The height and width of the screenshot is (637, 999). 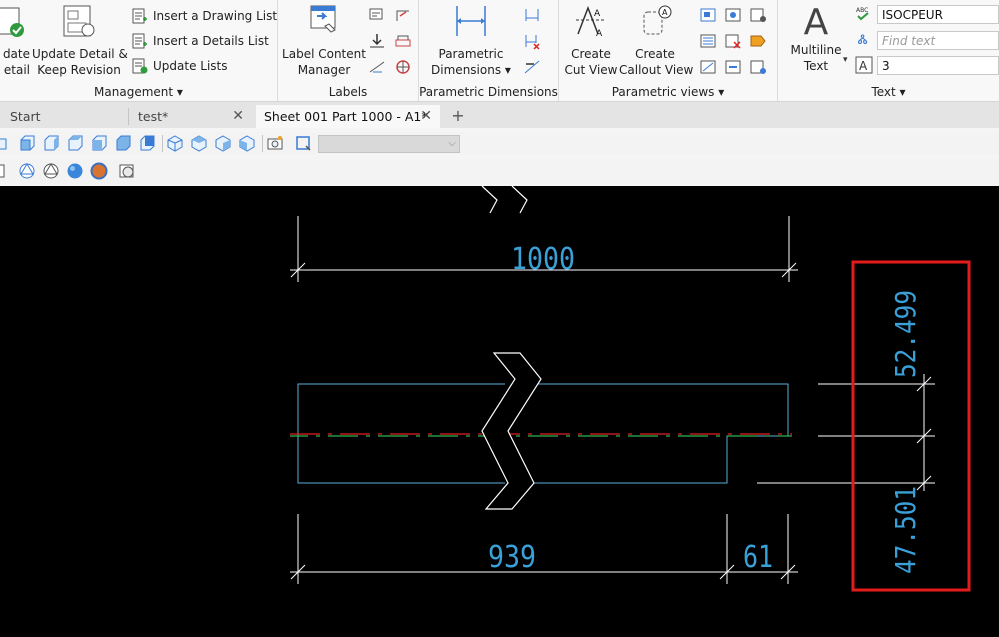 I want to click on view-tool-7-icon, so click(x=758, y=15).